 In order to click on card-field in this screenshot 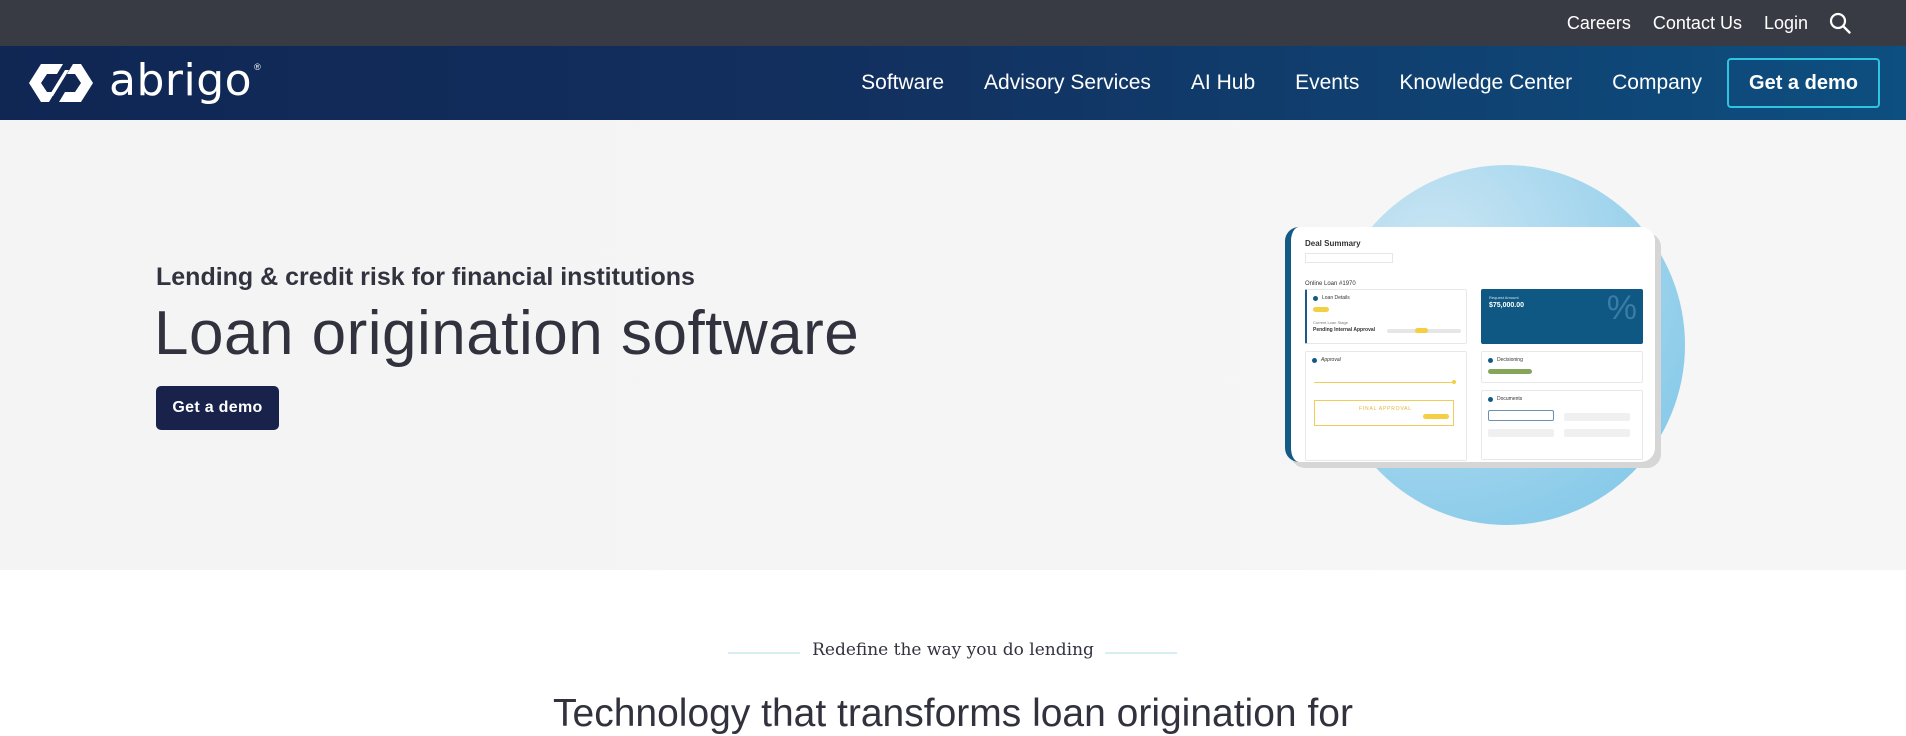, I will do `click(1349, 258)`.